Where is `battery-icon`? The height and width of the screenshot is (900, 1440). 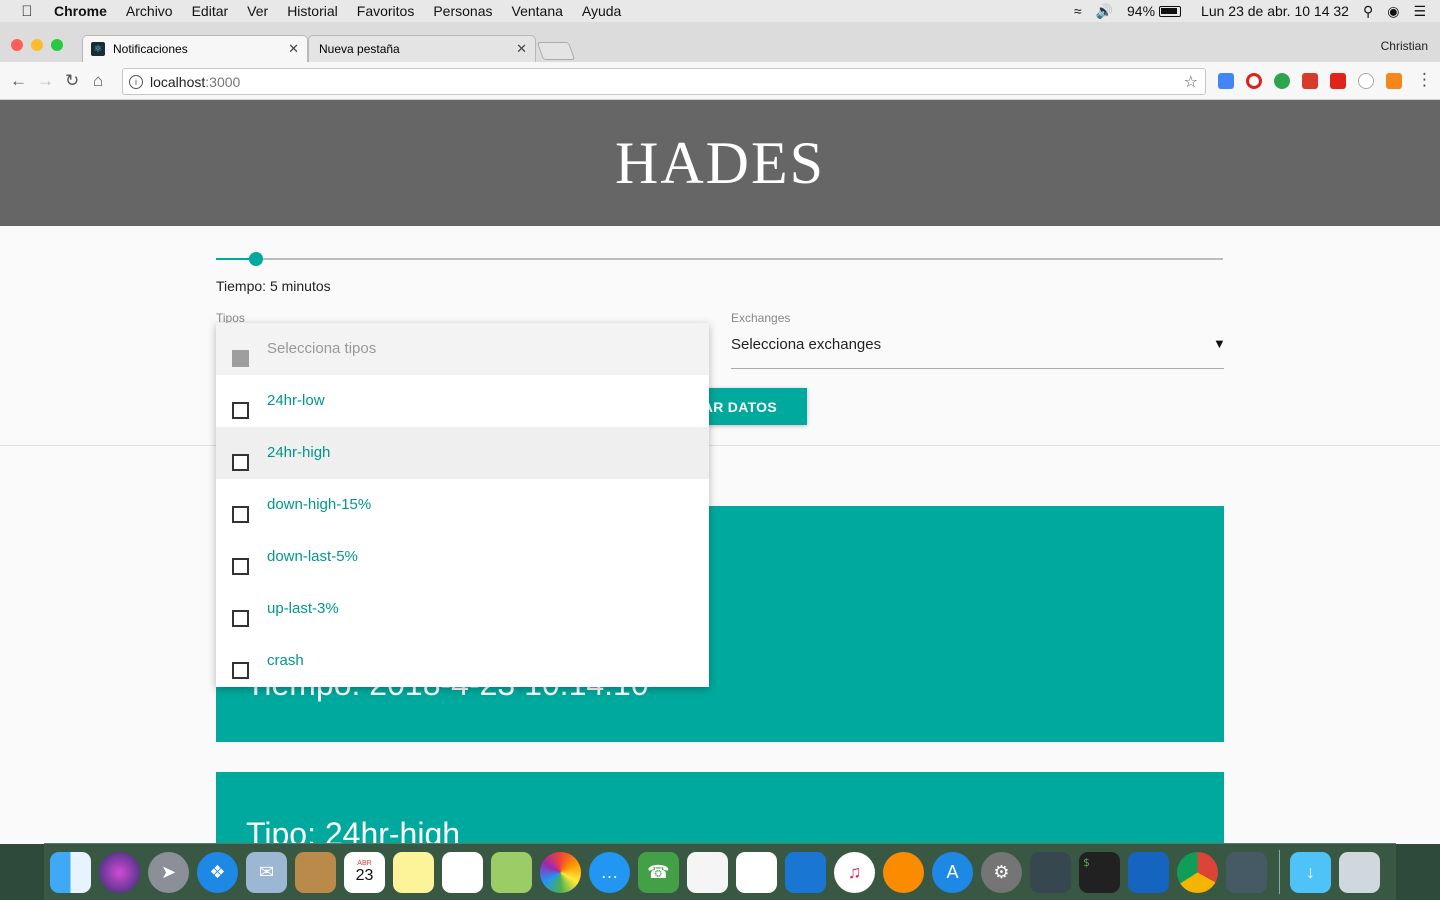 battery-icon is located at coordinates (1170, 11).